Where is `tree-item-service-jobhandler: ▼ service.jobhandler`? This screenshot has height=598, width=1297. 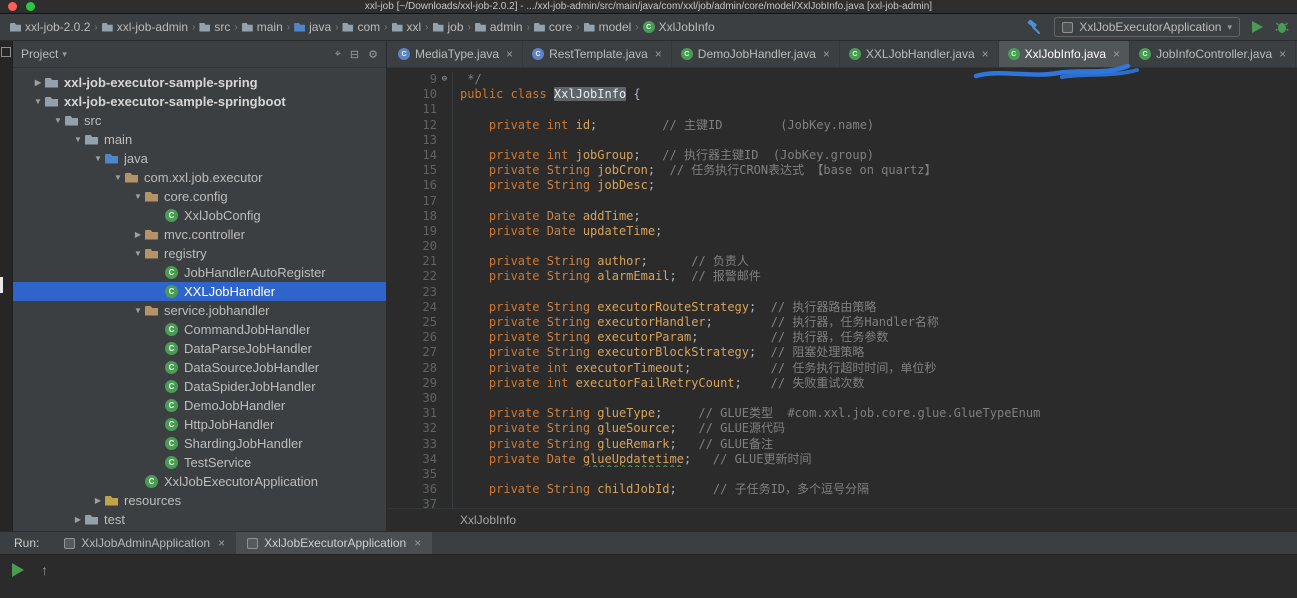
tree-item-service-jobhandler: ▼ service.jobhandler is located at coordinates (199, 310).